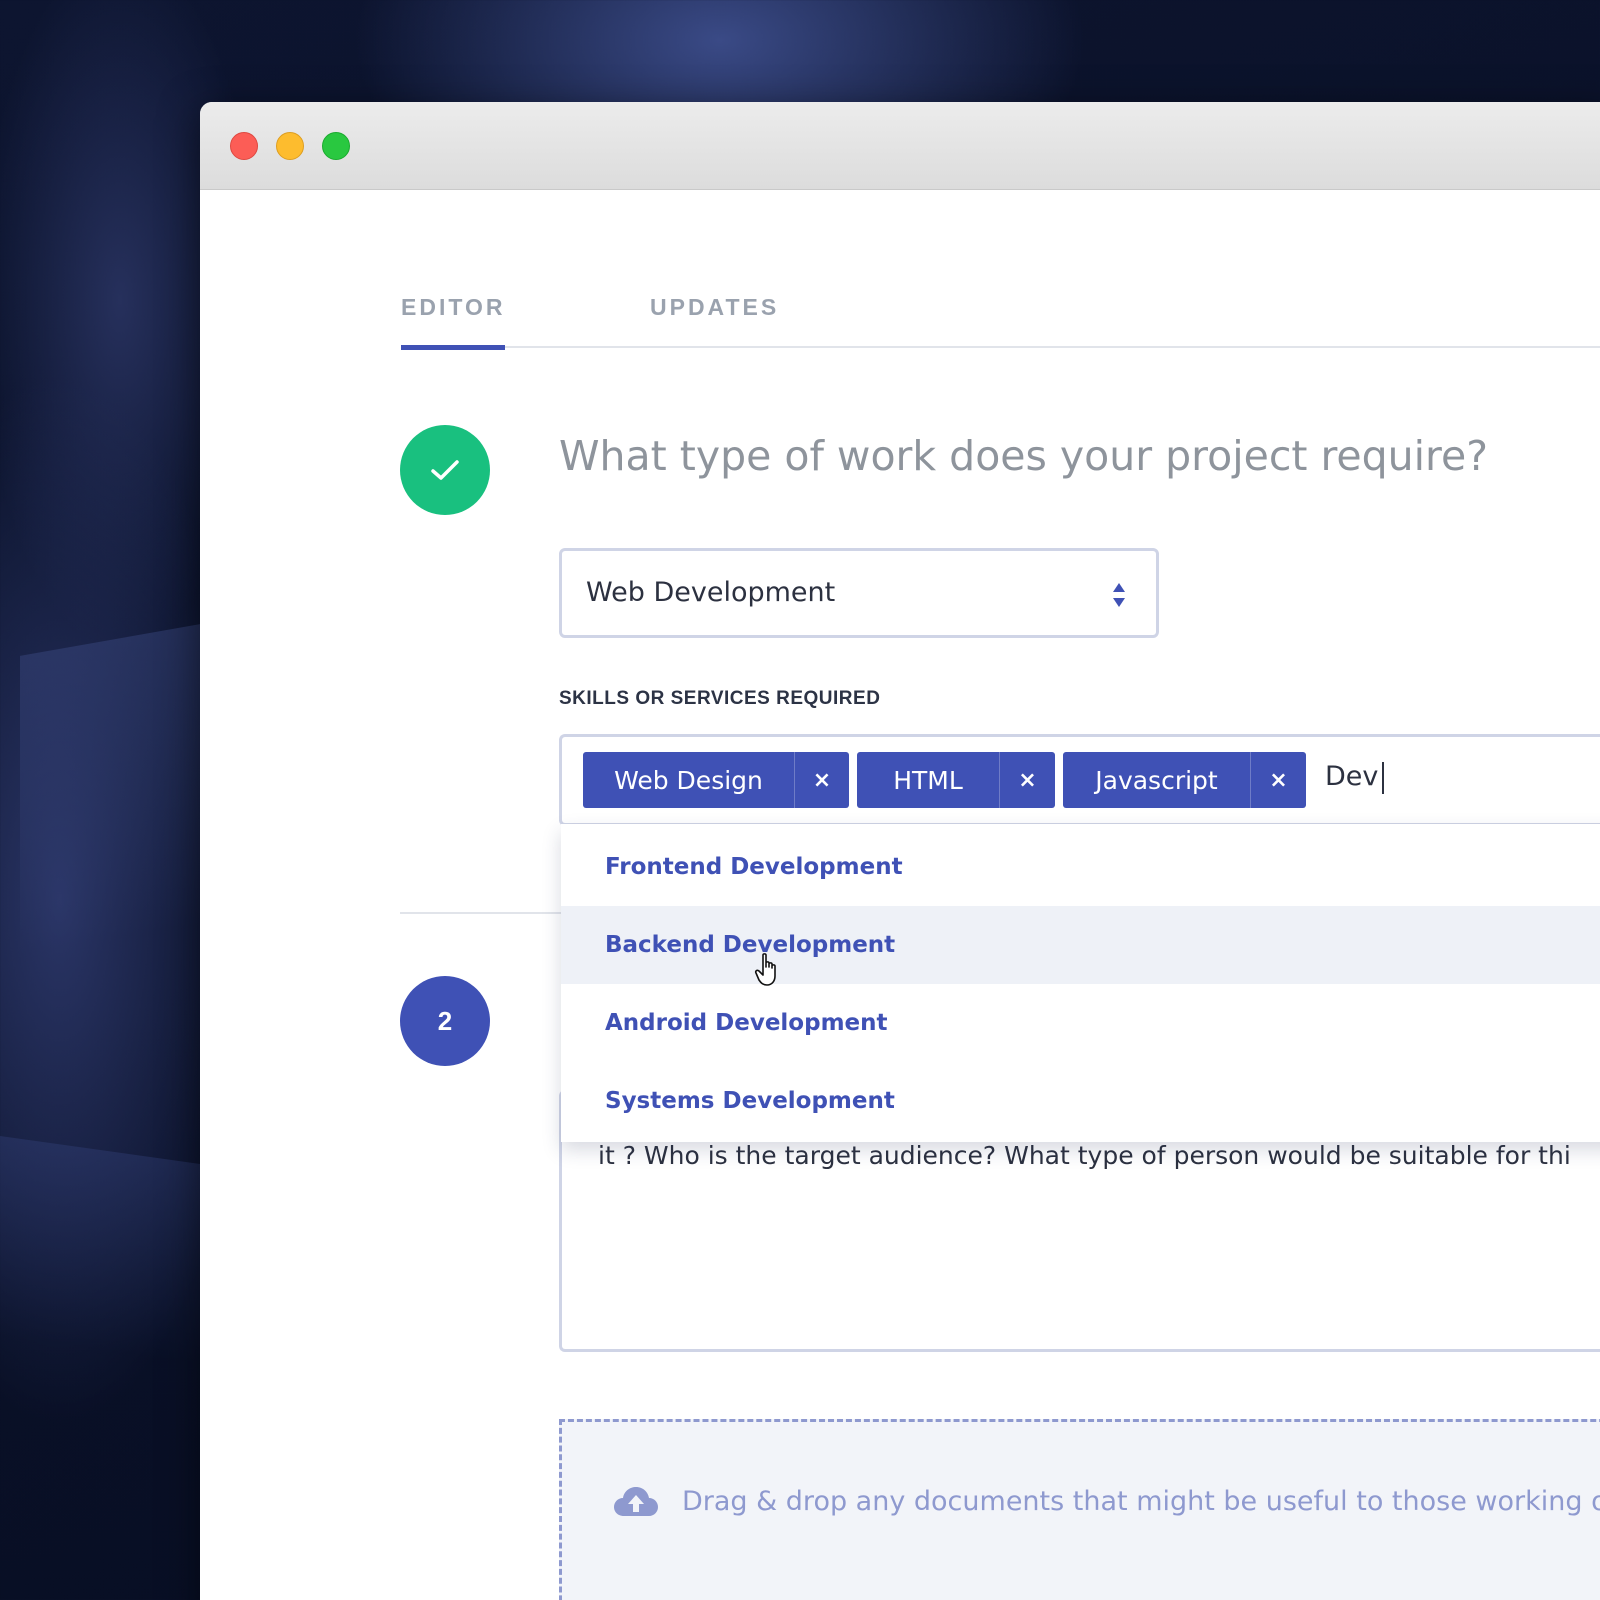  I want to click on skills-tag-input: Web Design × HTML × Javascript × Dev, so click(1079, 780).